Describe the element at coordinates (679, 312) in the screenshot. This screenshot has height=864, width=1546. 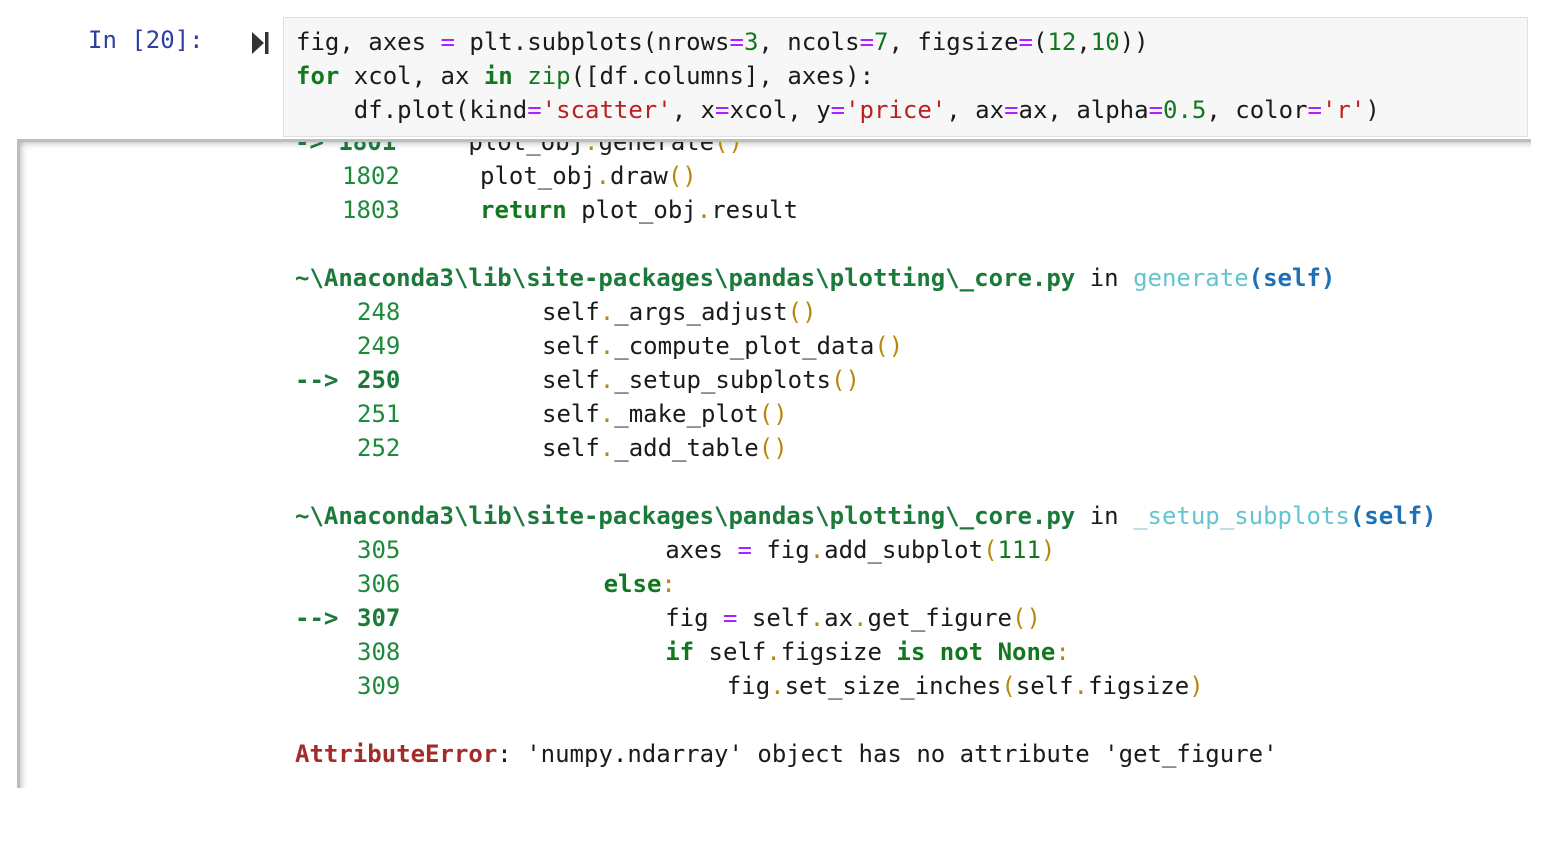
I see `traceback-code-line: self._args_adjust()` at that location.